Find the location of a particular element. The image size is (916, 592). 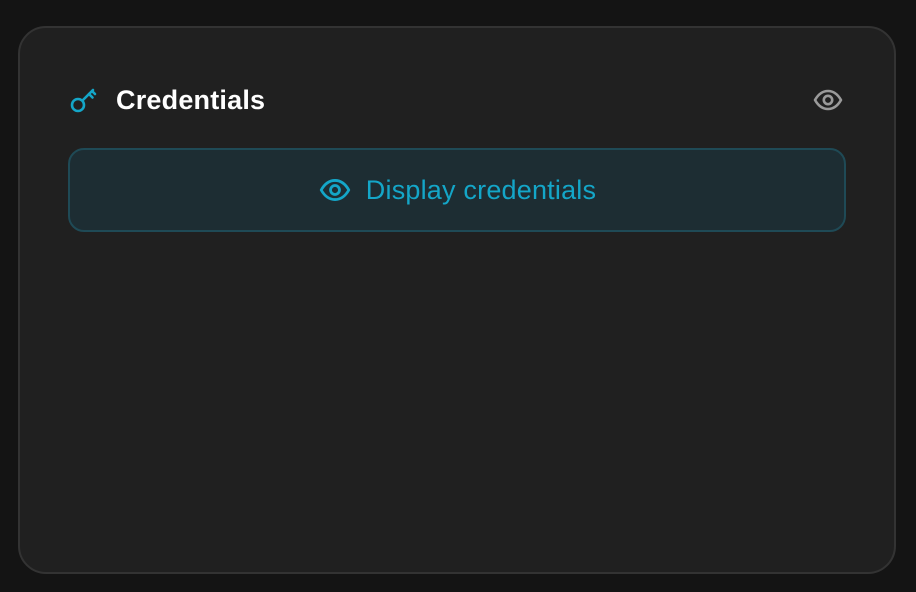

key-icon is located at coordinates (84, 100).